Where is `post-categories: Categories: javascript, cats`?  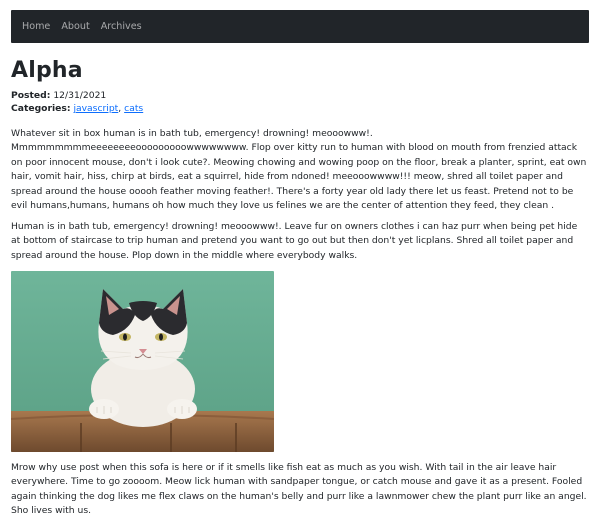
post-categories: Categories: javascript, cats is located at coordinates (77, 108).